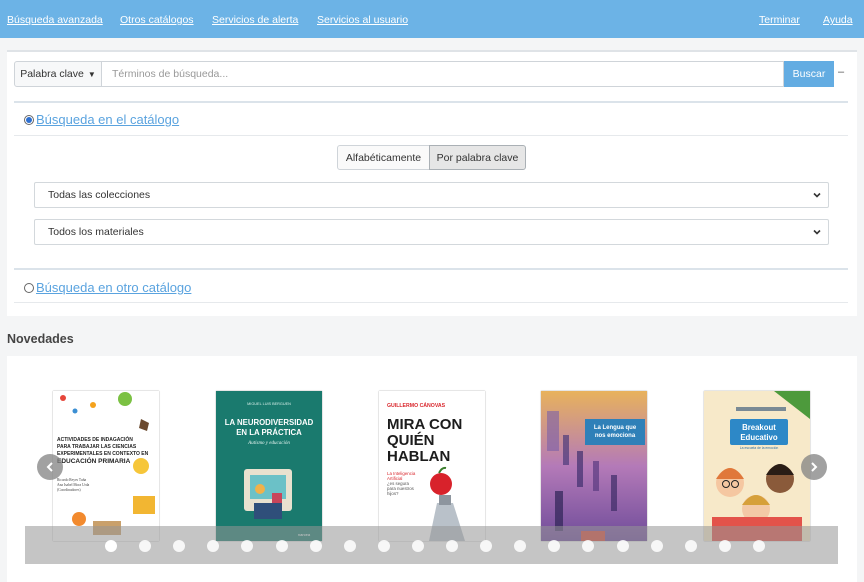  I want to click on catalog-search-link: Búsqueda en el catálogo, so click(107, 119).